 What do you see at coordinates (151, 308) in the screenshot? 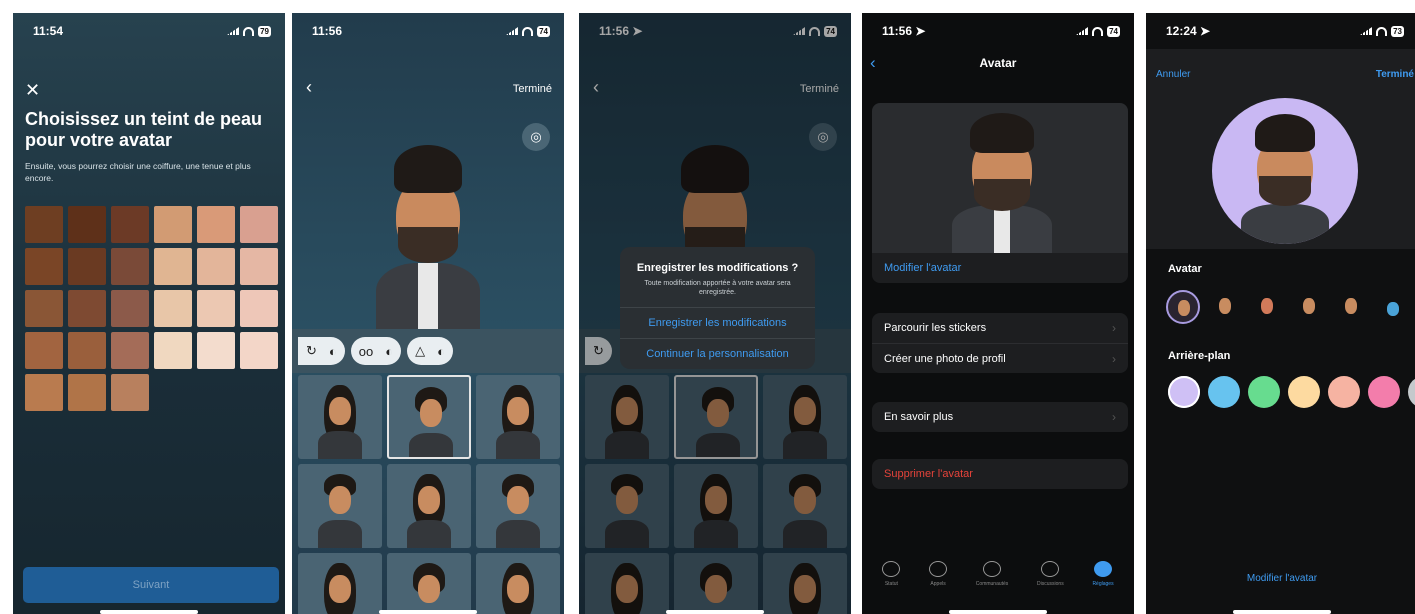
I see `skin-tone-grid` at bounding box center [151, 308].